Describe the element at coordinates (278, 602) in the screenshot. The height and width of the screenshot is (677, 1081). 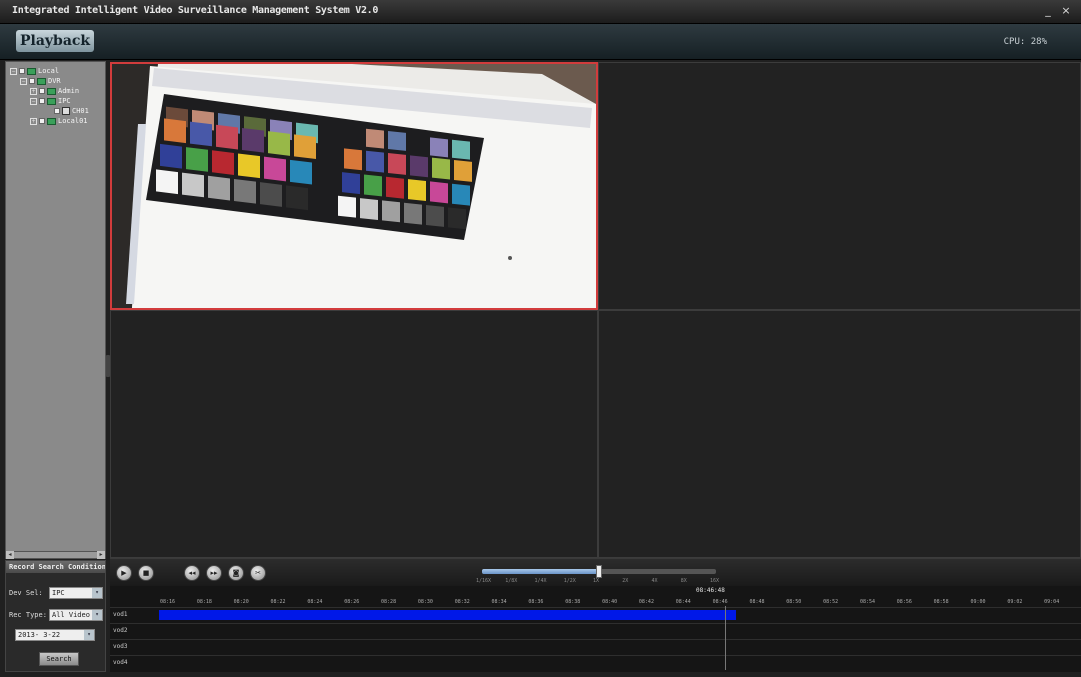
I see `timeline-tick-label: 08:22` at that location.